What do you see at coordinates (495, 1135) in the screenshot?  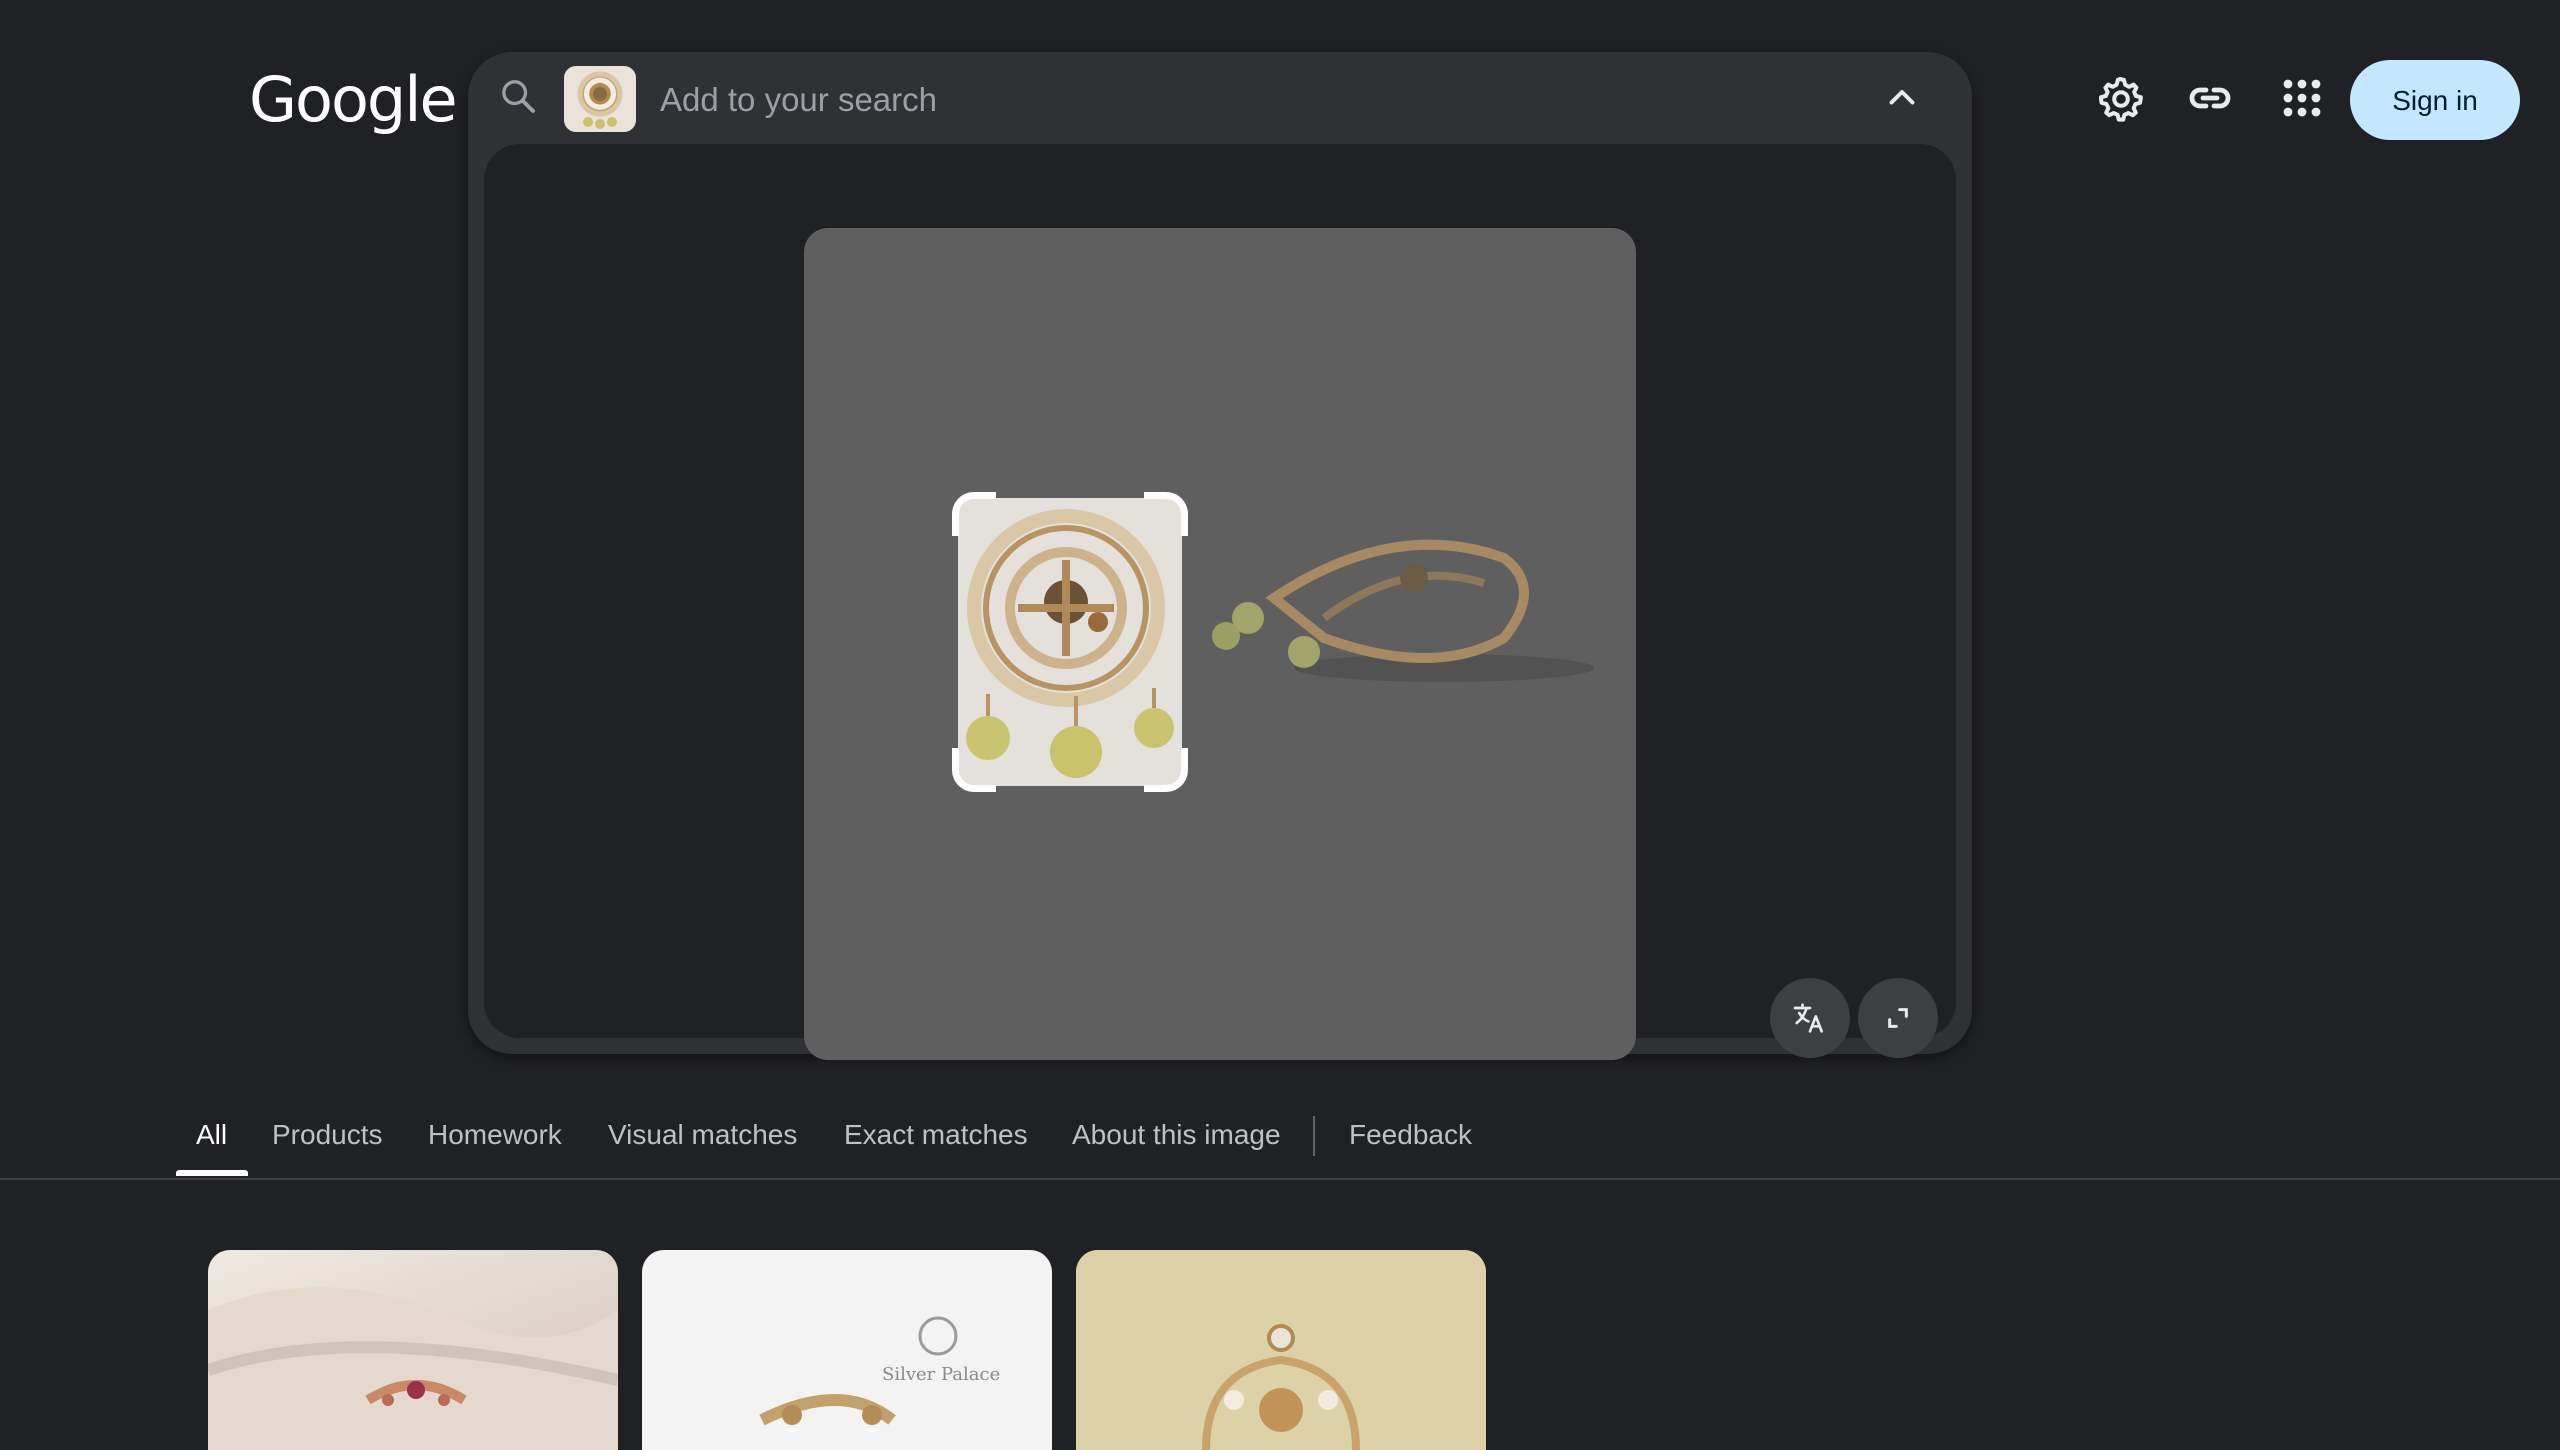 I see `tab-homework: Homework` at bounding box center [495, 1135].